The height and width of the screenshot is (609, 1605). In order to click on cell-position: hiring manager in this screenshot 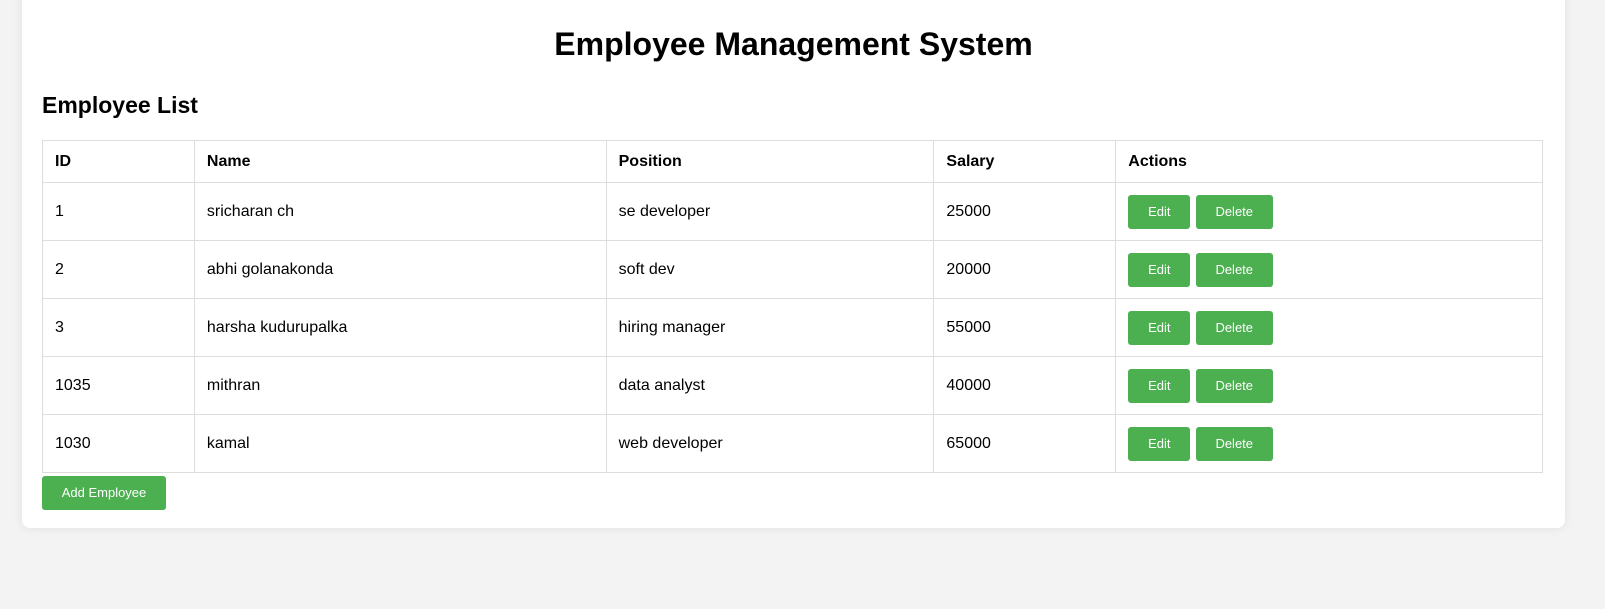, I will do `click(770, 327)`.